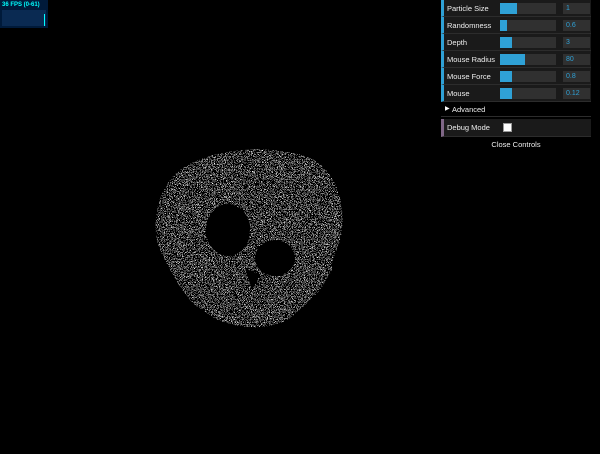 Image resolution: width=600 pixels, height=454 pixels. Describe the element at coordinates (576, 76) in the screenshot. I see `mouse-force-input: 0.8` at that location.